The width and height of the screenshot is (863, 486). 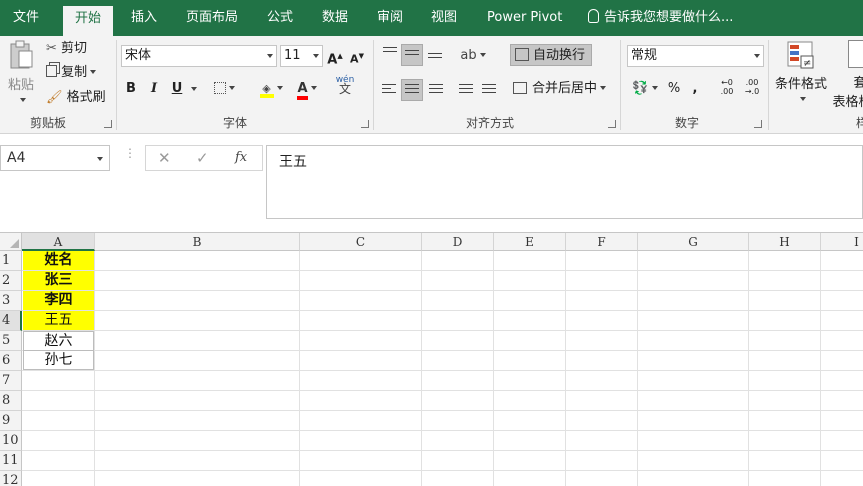 What do you see at coordinates (66, 49) in the screenshot?
I see `cut-button: ✂ 剪切` at bounding box center [66, 49].